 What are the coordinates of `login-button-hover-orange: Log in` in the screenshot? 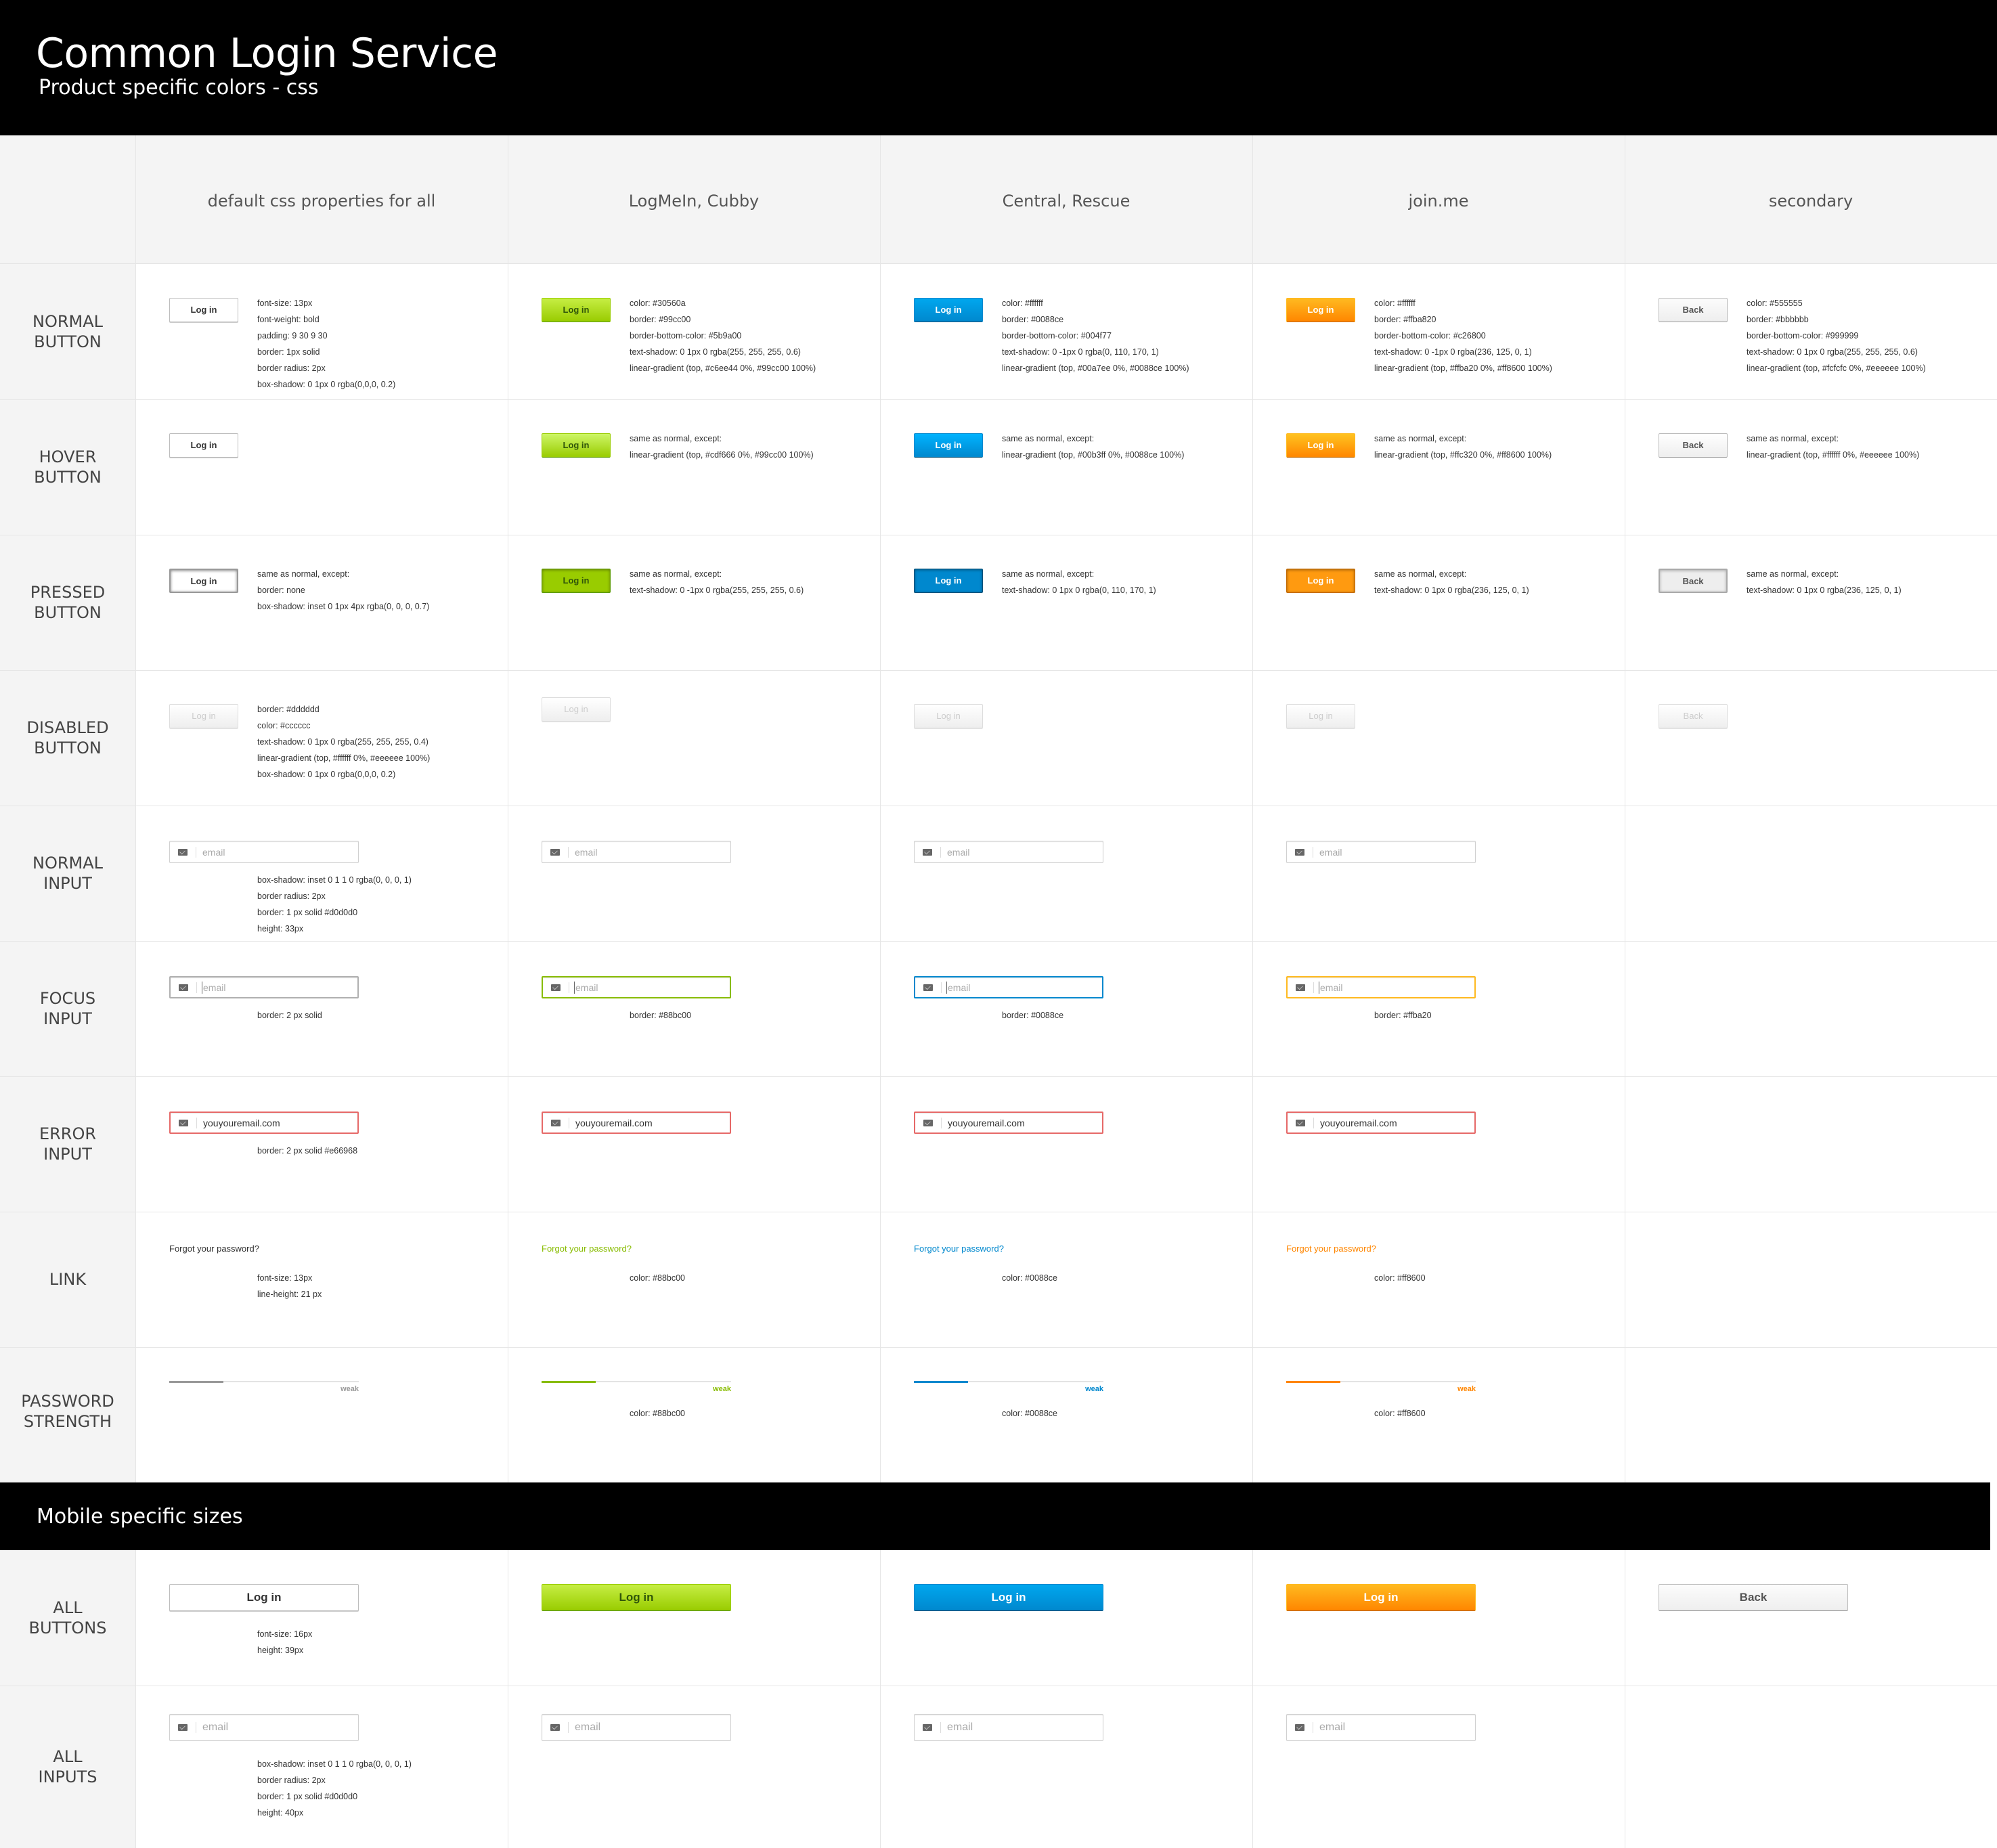 It's located at (1320, 445).